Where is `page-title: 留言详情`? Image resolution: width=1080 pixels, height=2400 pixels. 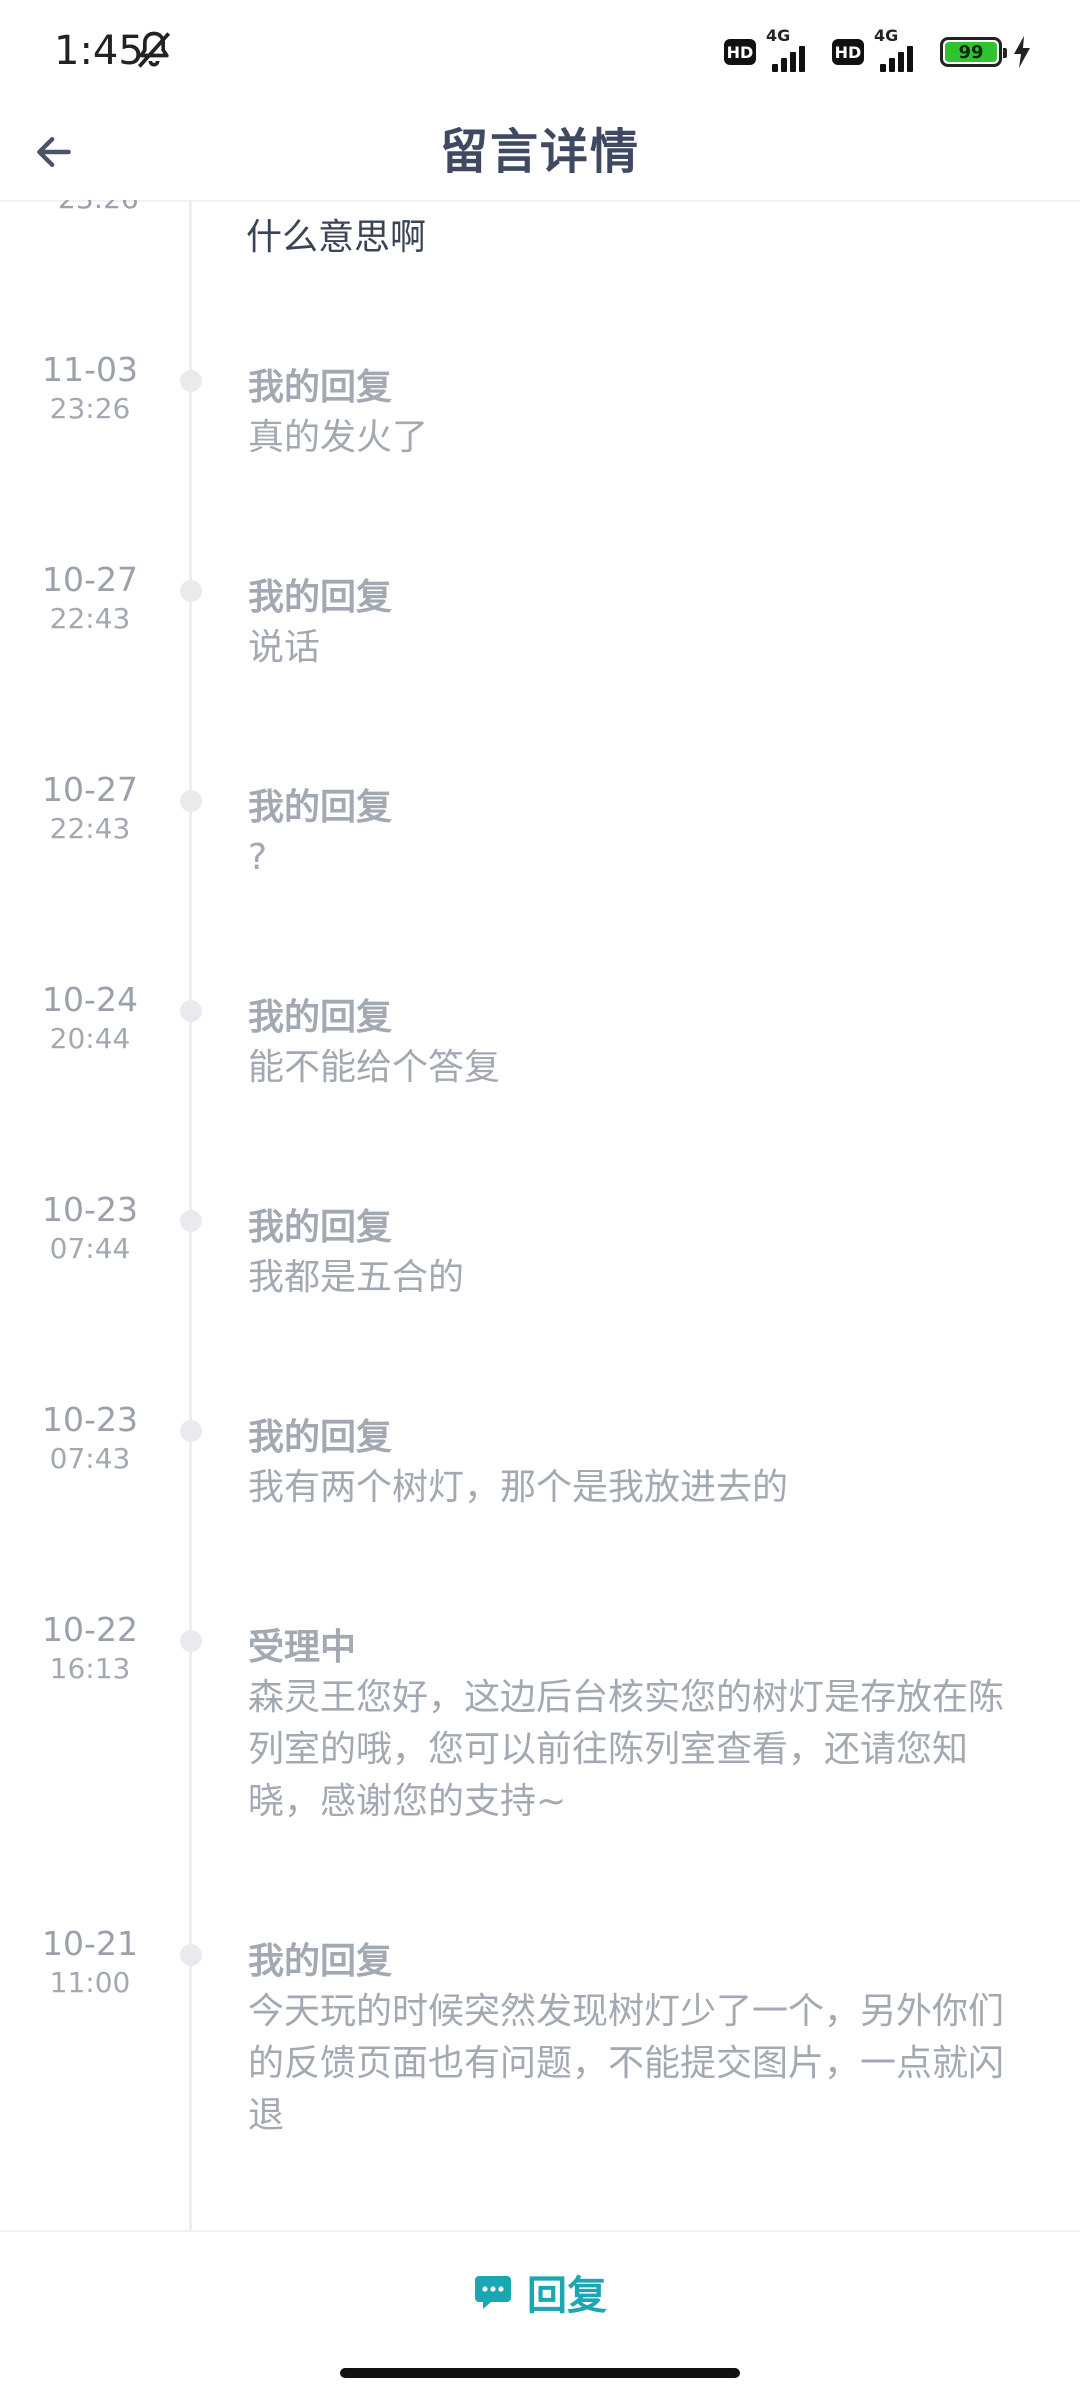
page-title: 留言详情 is located at coordinates (539, 152).